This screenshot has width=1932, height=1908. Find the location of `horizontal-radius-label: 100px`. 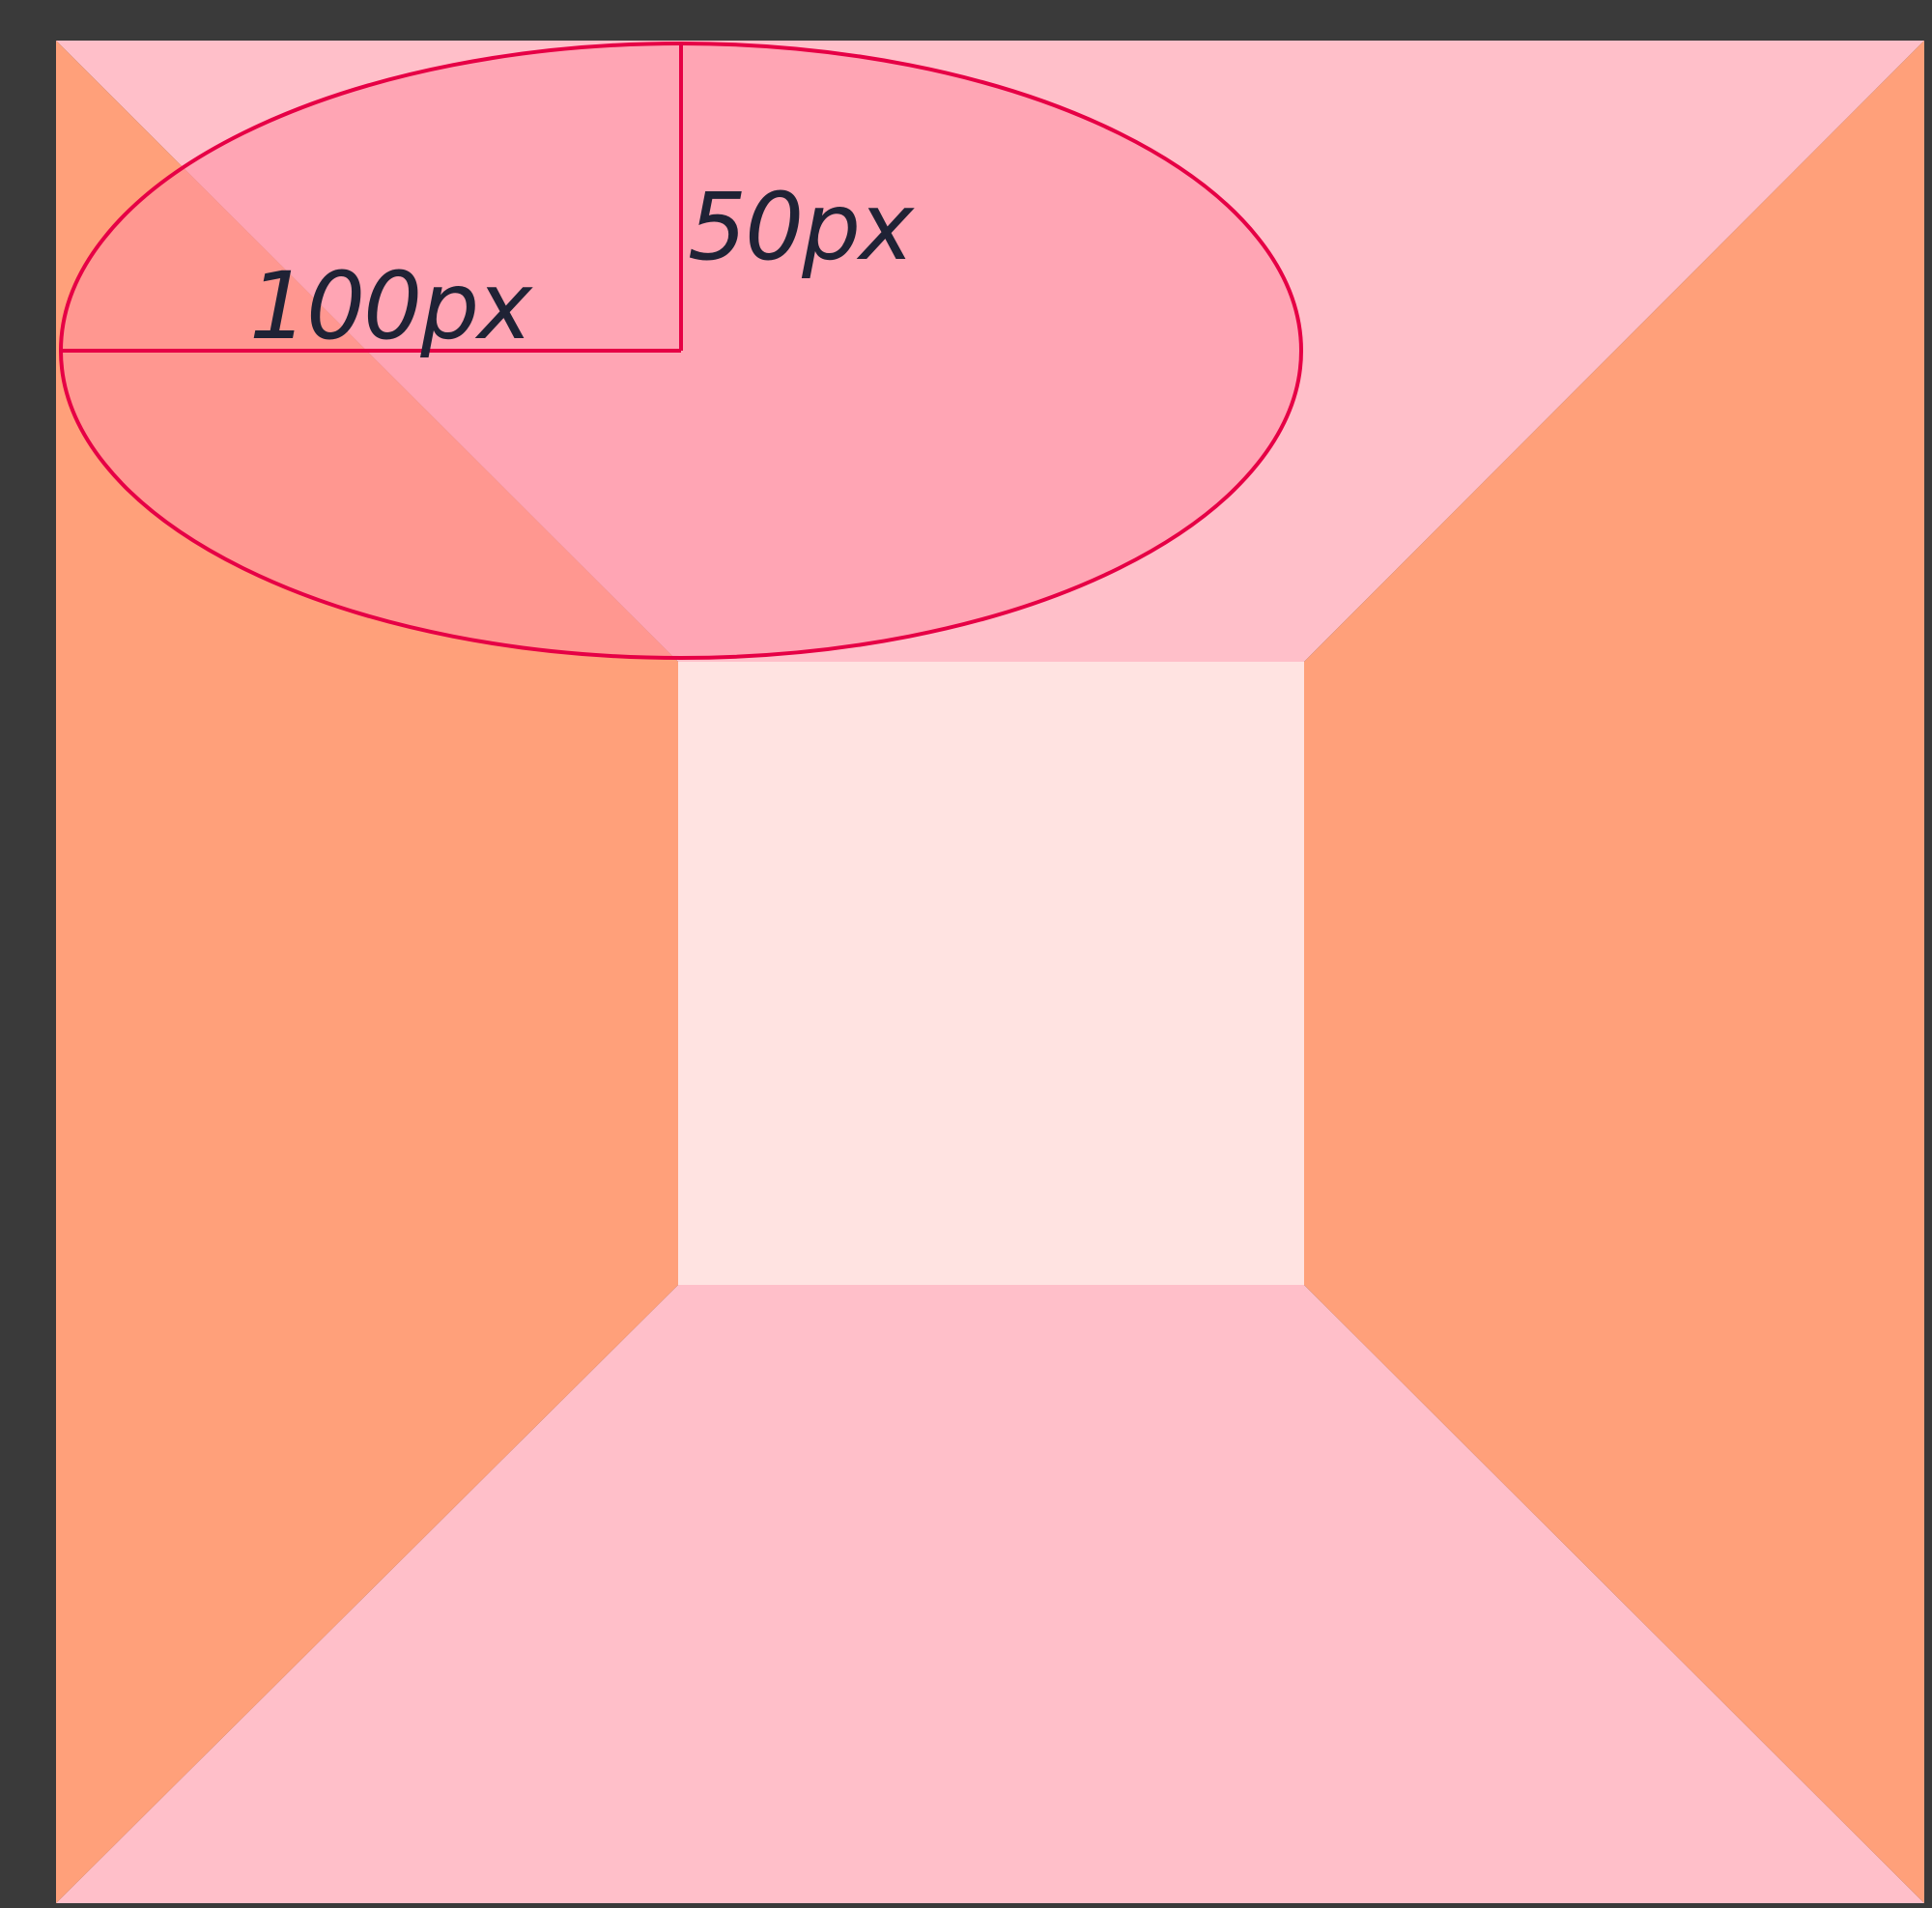

horizontal-radius-label: 100px is located at coordinates (391, 306).